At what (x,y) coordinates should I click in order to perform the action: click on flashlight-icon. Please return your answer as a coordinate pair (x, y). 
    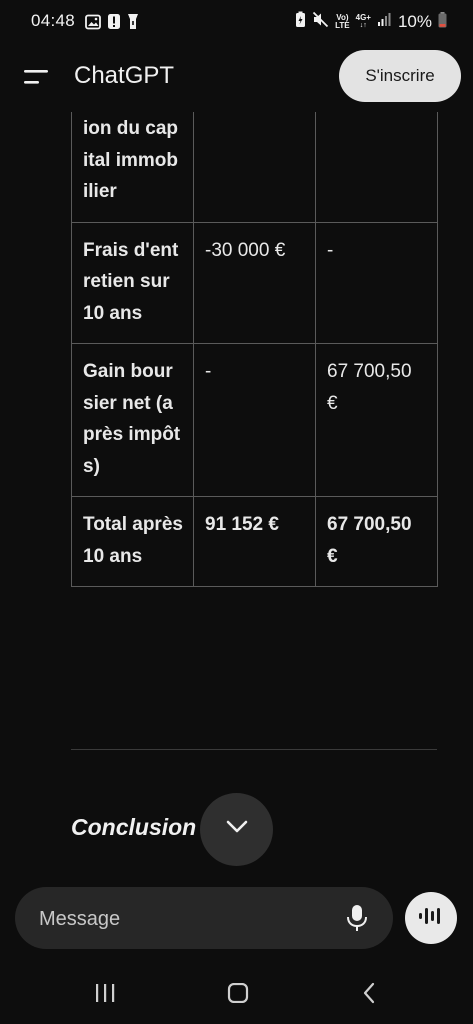
    Looking at the image, I should click on (133, 24).